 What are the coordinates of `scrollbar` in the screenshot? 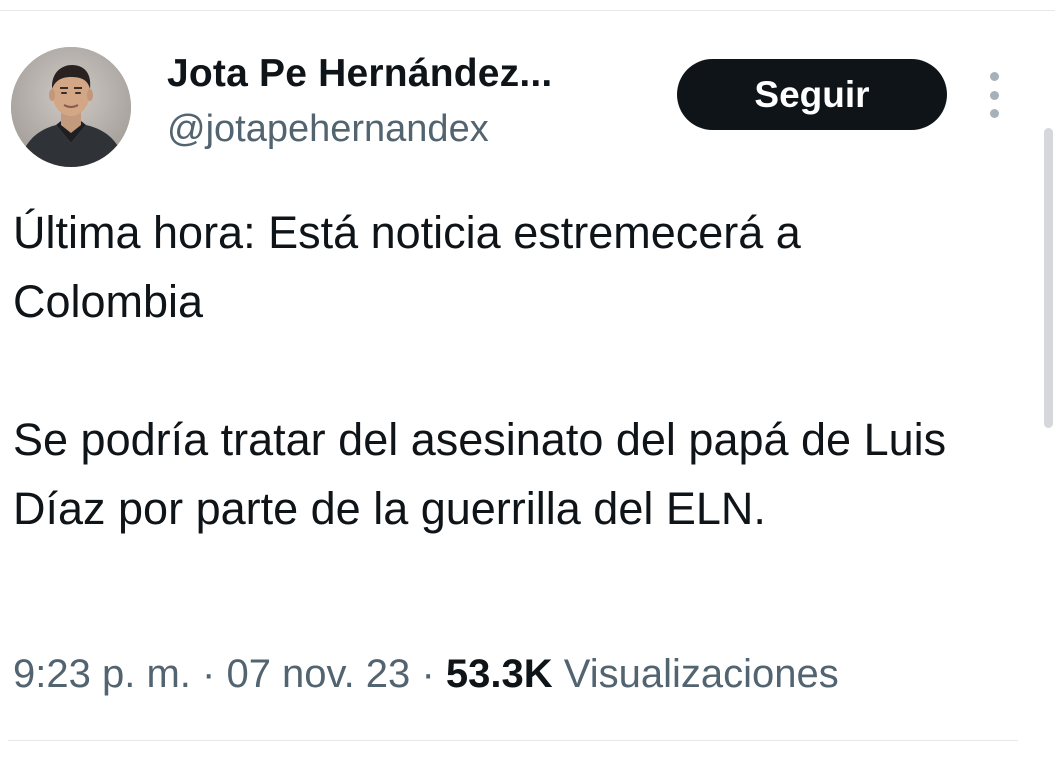 It's located at (1048, 278).